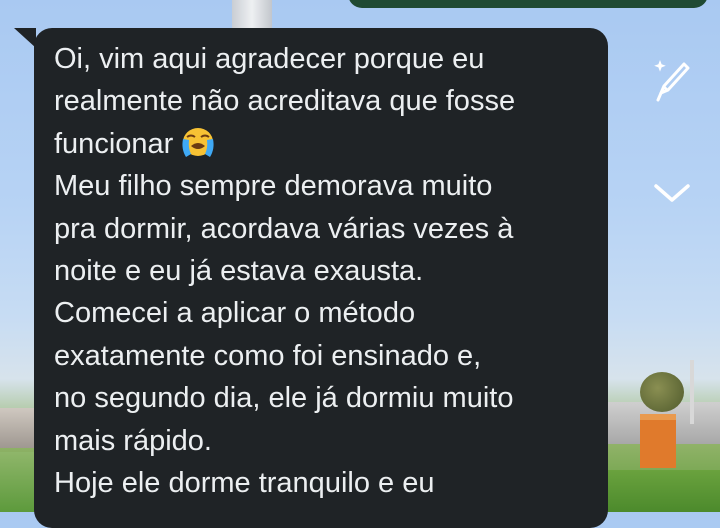  What do you see at coordinates (114, 143) in the screenshot?
I see `message-line-text: funcionar` at bounding box center [114, 143].